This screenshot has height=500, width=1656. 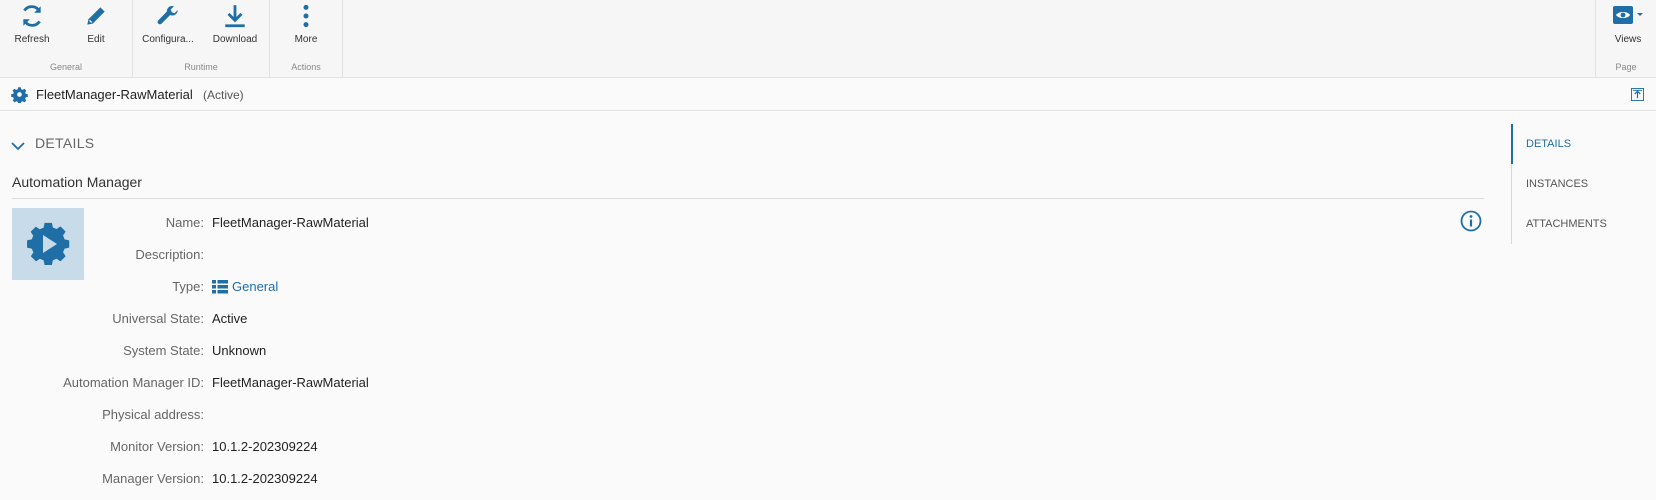 I want to click on group-label-page: Page, so click(x=1626, y=67).